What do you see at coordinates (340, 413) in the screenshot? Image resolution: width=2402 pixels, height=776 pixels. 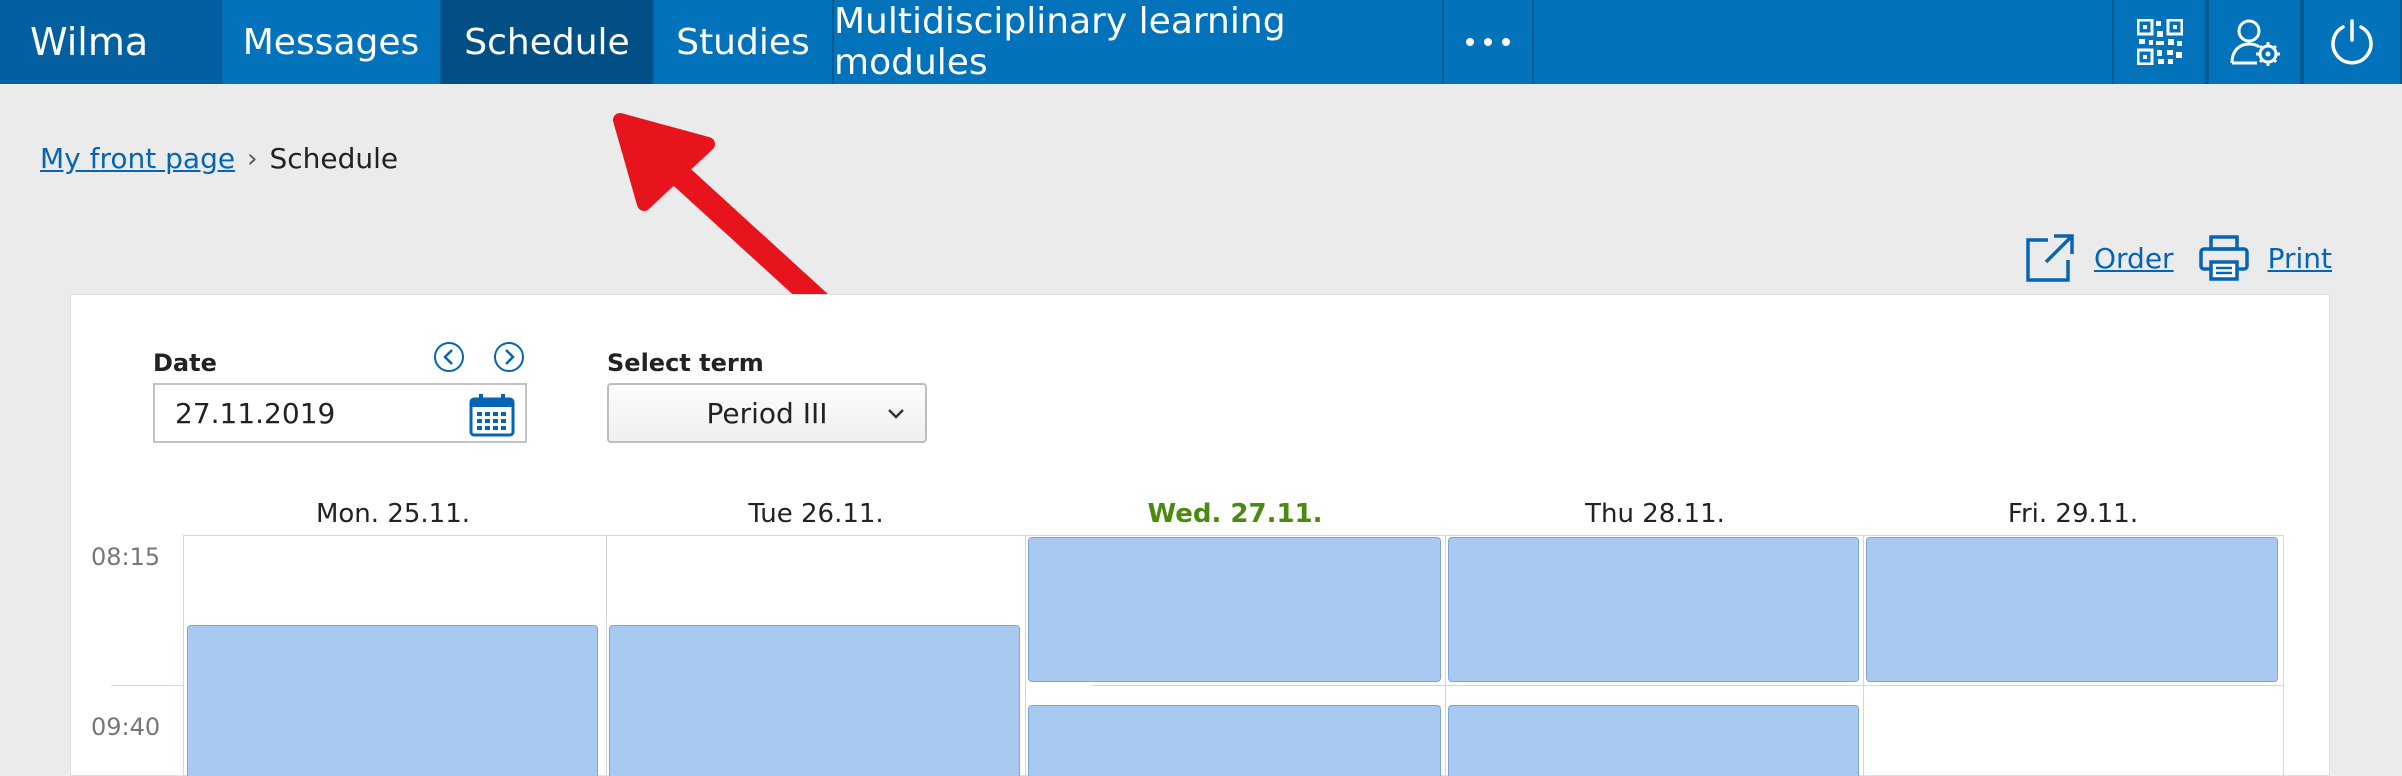 I see `date-input: 27.11.2019` at bounding box center [340, 413].